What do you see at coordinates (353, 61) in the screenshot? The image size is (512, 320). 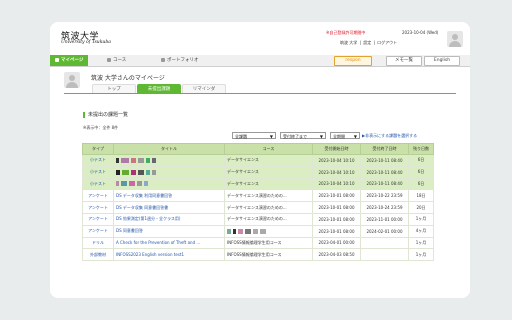 I see `respon-button: respon` at bounding box center [353, 61].